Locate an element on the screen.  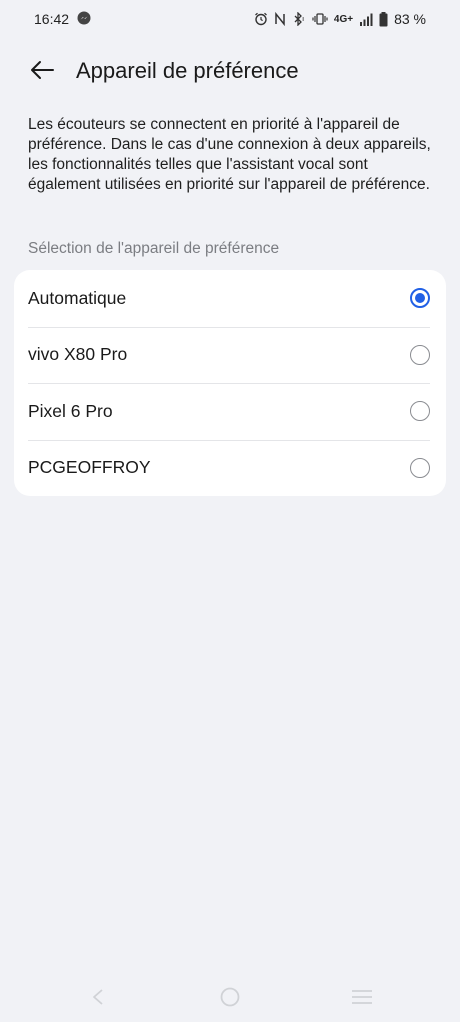
page-title: Appareil de préférence is located at coordinates (187, 70).